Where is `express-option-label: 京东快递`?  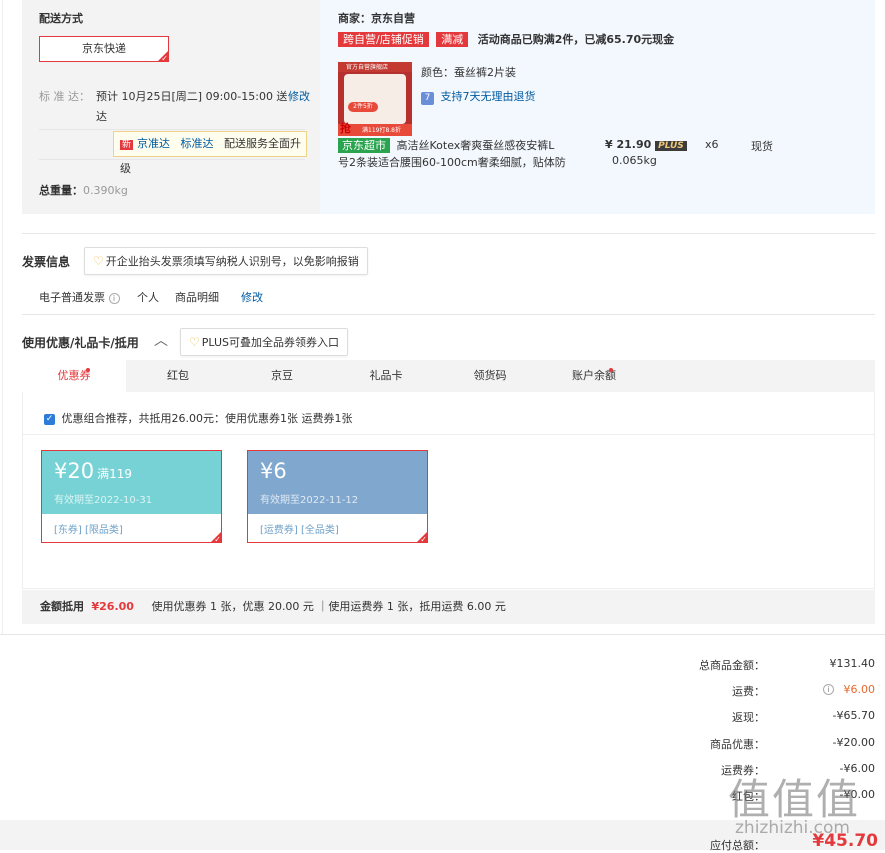
express-option-label: 京东快递 is located at coordinates (104, 48).